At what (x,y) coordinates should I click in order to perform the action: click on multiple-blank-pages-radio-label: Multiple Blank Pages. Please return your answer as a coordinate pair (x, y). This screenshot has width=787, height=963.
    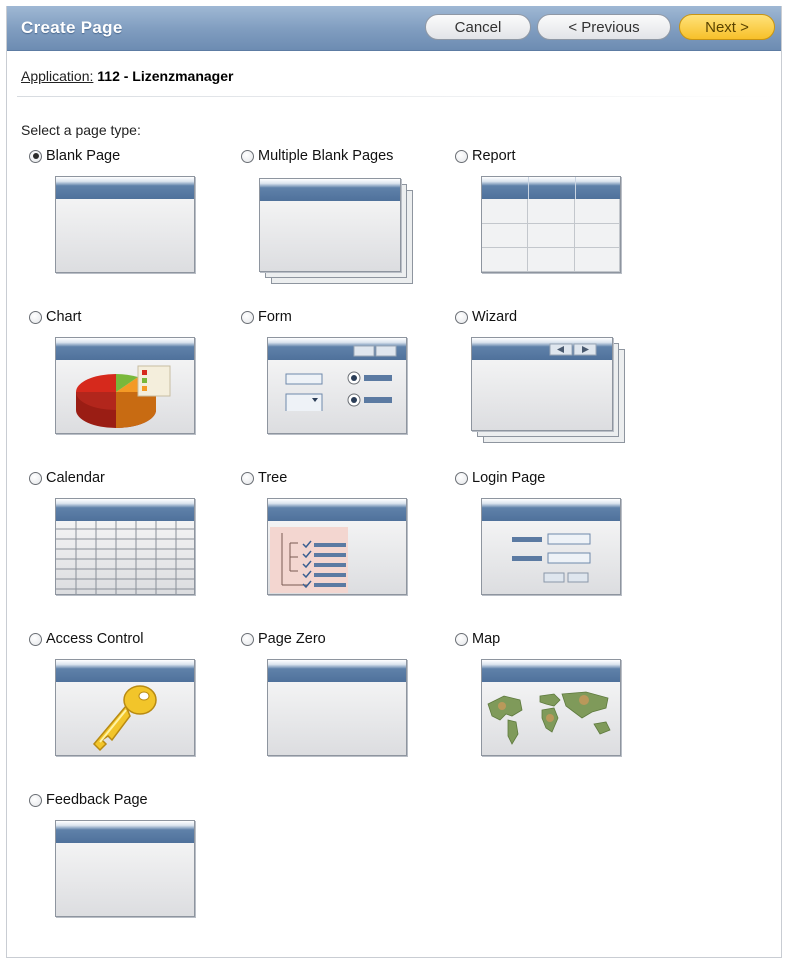
    Looking at the image, I should click on (317, 156).